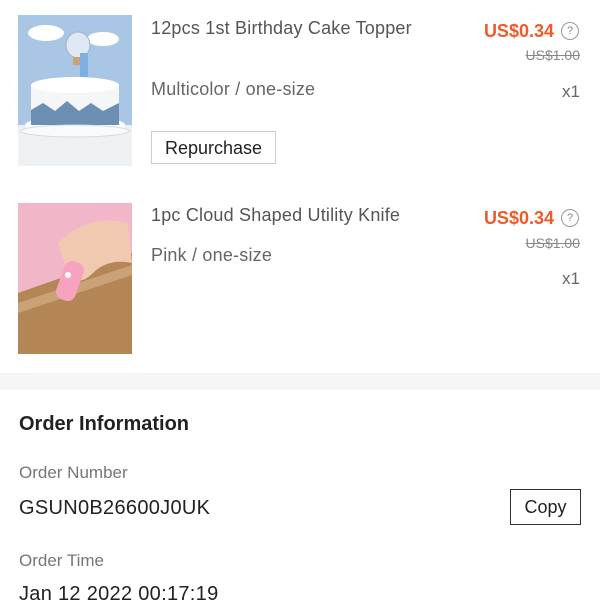  Describe the element at coordinates (301, 28) in the screenshot. I see `product-title: 12pcs 1st Birthday Cake Topper` at that location.